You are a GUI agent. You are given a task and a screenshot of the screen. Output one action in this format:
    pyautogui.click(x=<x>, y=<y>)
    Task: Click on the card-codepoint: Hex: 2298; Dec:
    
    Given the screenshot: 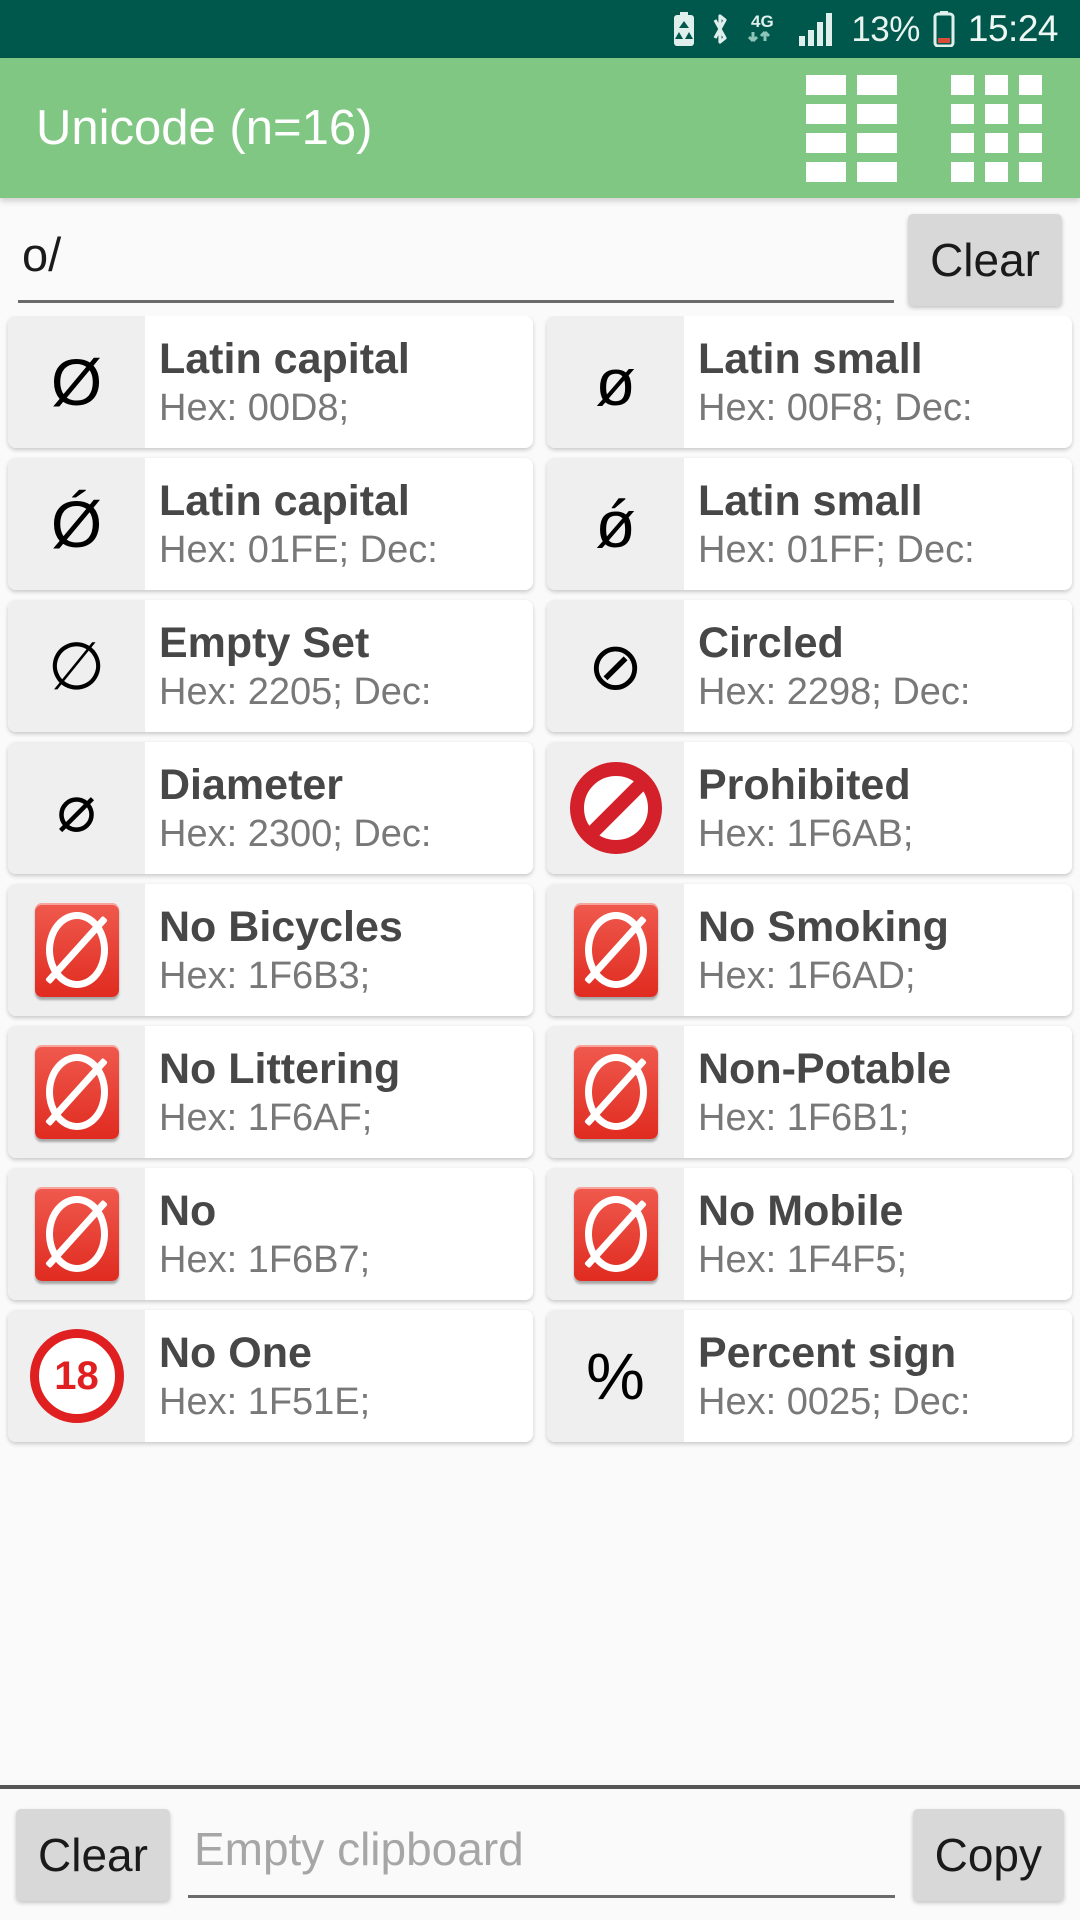 What is the action you would take?
    pyautogui.click(x=834, y=691)
    